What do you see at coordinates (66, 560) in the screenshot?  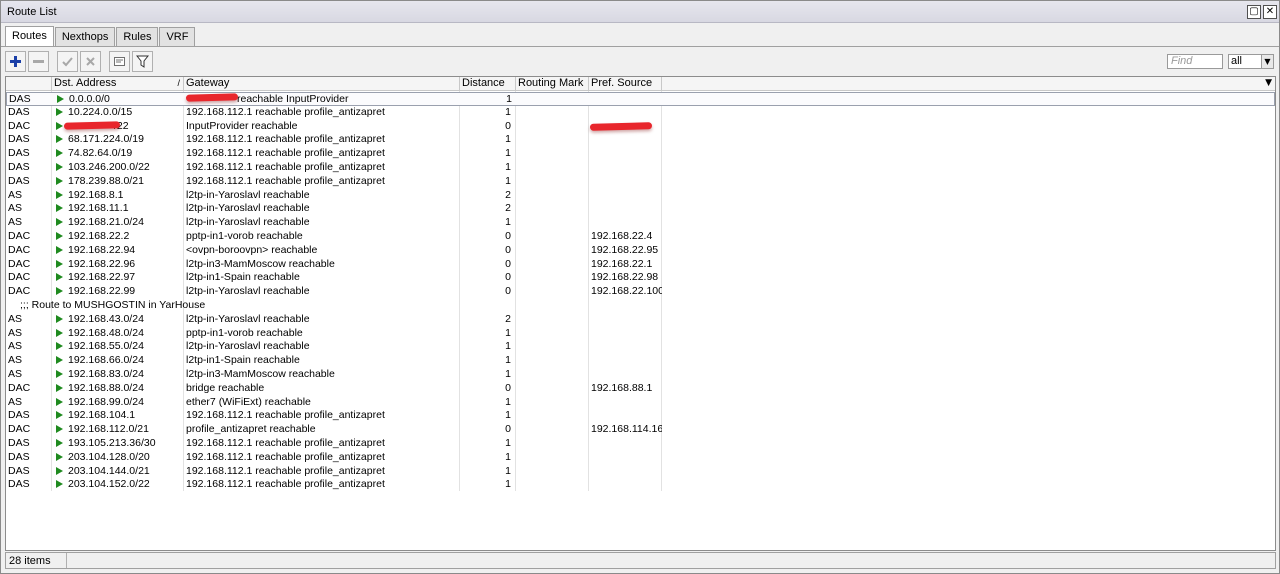 I see `status-divider` at bounding box center [66, 560].